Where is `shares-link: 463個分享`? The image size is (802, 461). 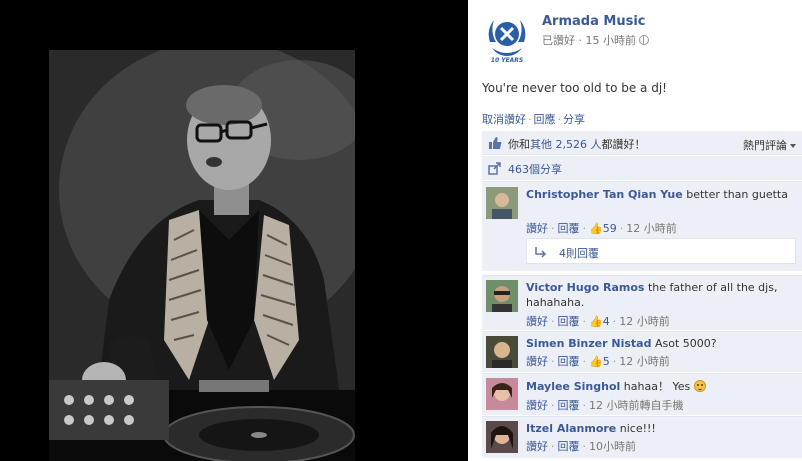 shares-link: 463個分享 is located at coordinates (535, 169).